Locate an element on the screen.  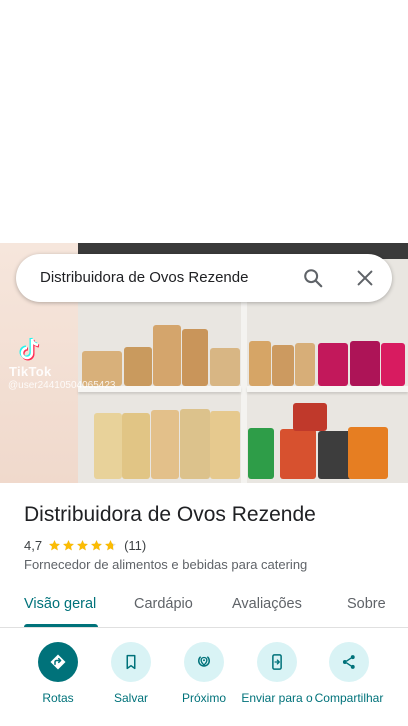
tiktok-watermark-brand: TikTok is located at coordinates (30, 371).